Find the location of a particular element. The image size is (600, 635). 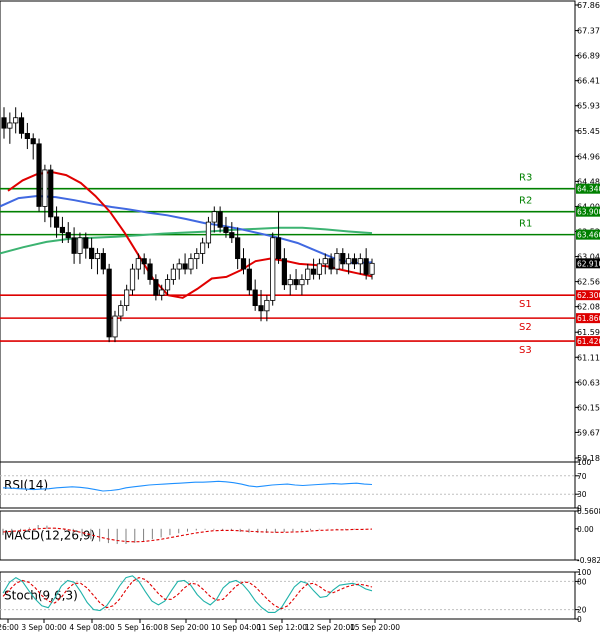

stoch-label: Stoch(9,6,3) is located at coordinates (41, 596).